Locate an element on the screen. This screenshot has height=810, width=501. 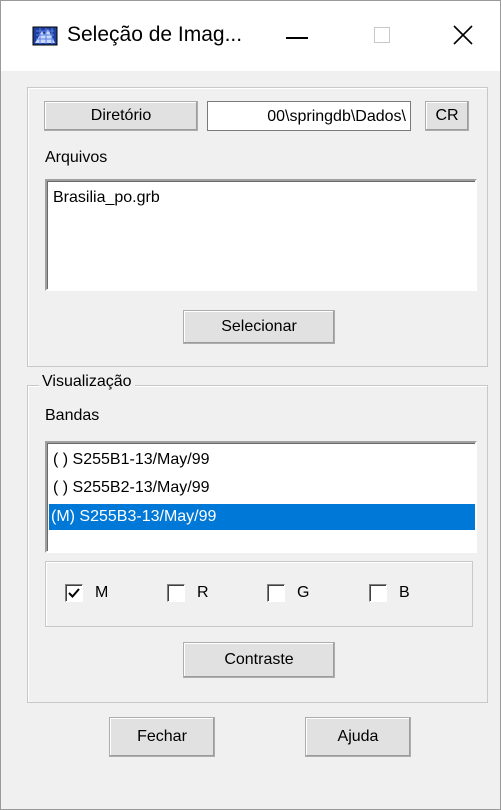
list-item-selected: (M) S255B3-13/May/99 is located at coordinates (262, 517).